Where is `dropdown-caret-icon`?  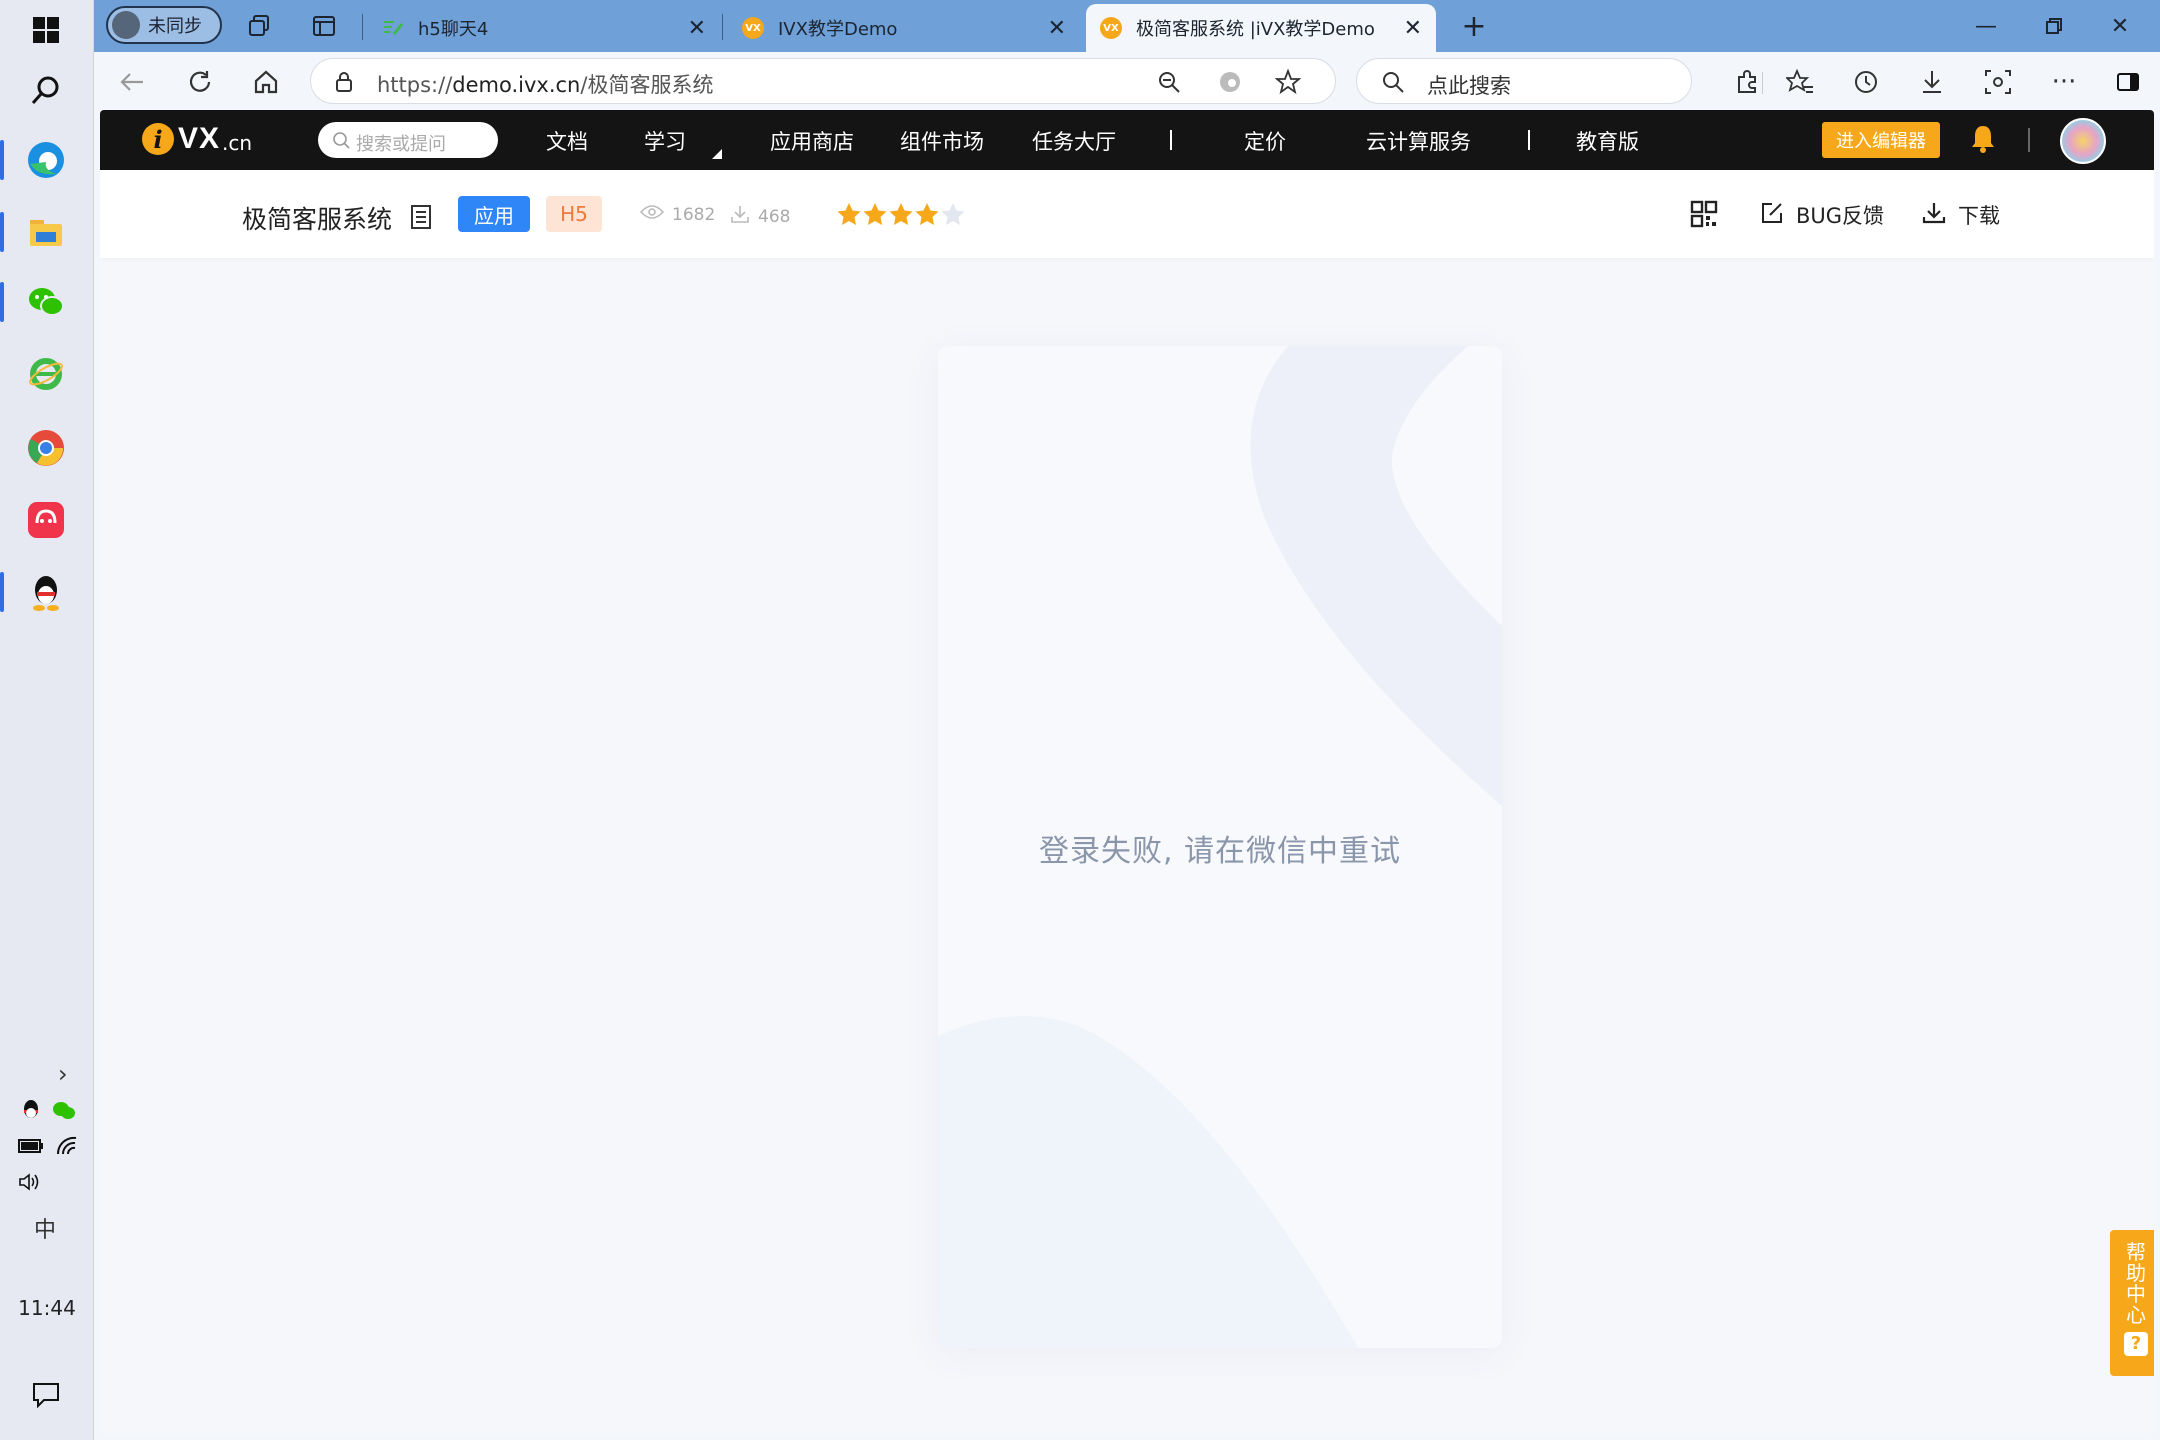 dropdown-caret-icon is located at coordinates (717, 153).